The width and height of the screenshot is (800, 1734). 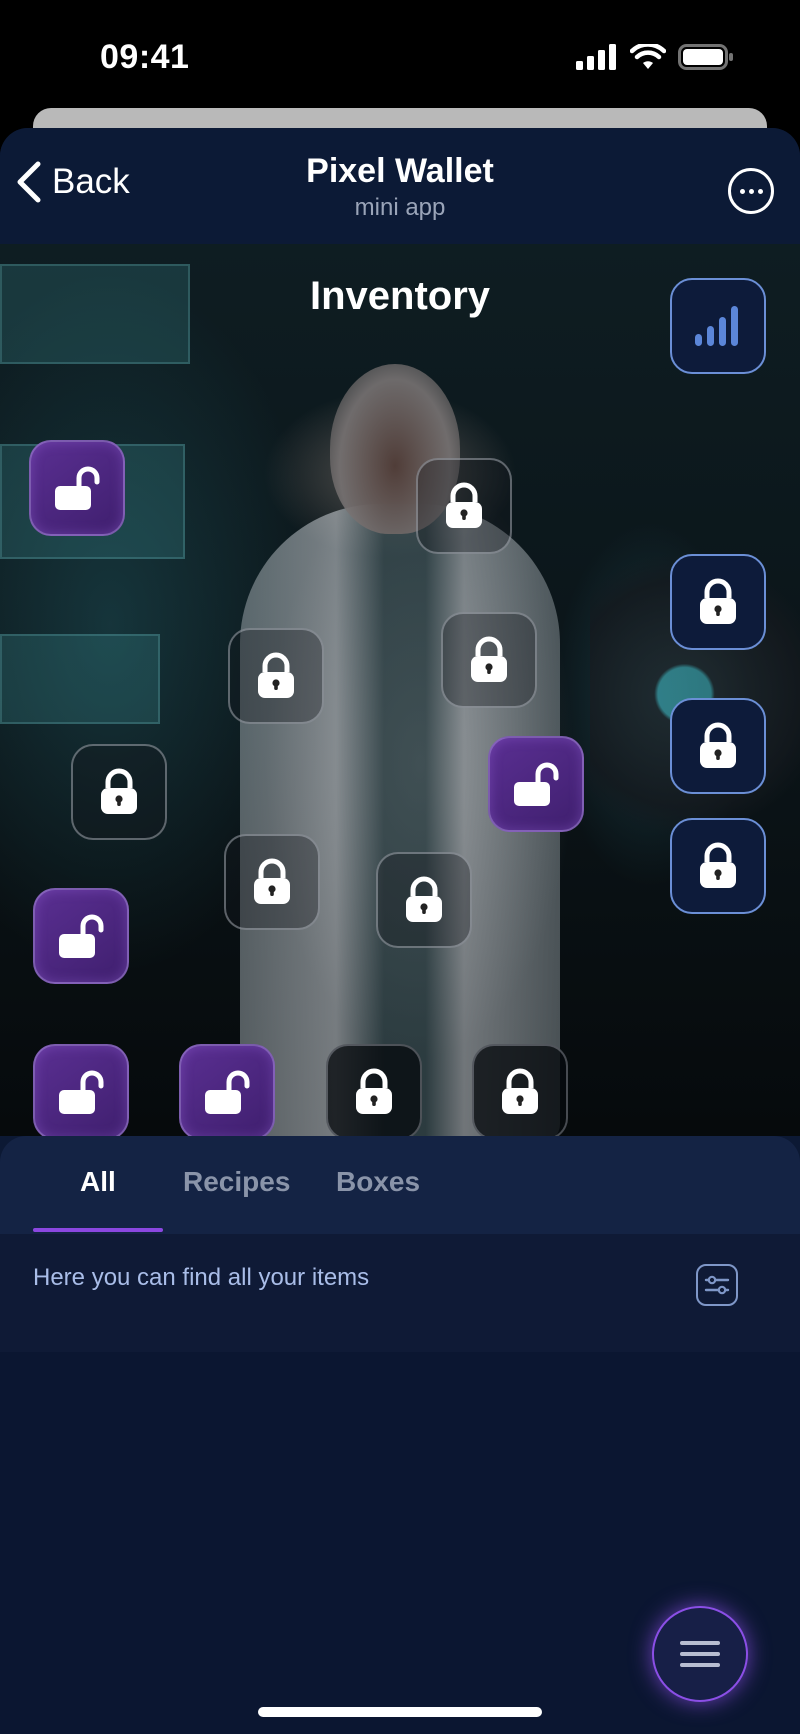 I want to click on inventory-slot-9-unlocked, so click(x=81, y=936).